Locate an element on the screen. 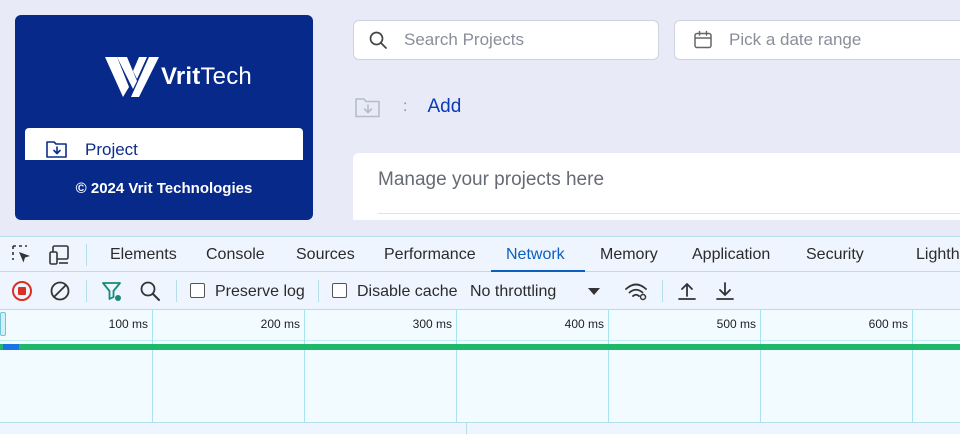 Image resolution: width=960 pixels, height=434 pixels. timeline-tick-label: 300 ms is located at coordinates (432, 324).